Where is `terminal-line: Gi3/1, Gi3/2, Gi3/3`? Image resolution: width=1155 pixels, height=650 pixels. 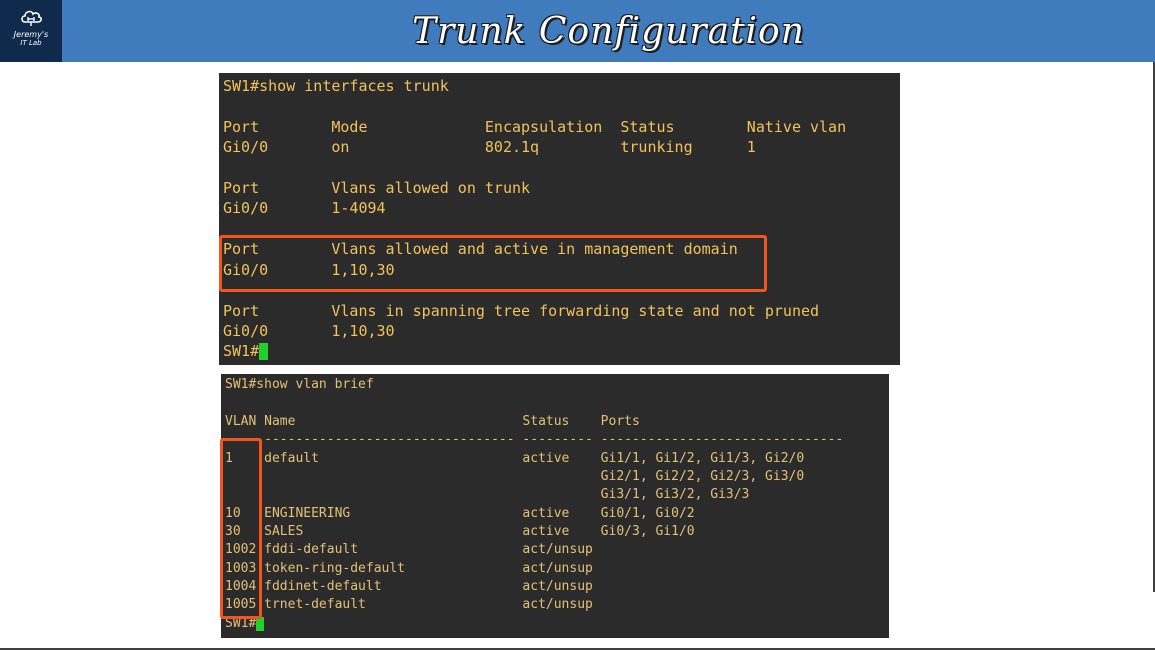
terminal-line: Gi3/1, Gi3/2, Gi3/3 is located at coordinates (487, 494).